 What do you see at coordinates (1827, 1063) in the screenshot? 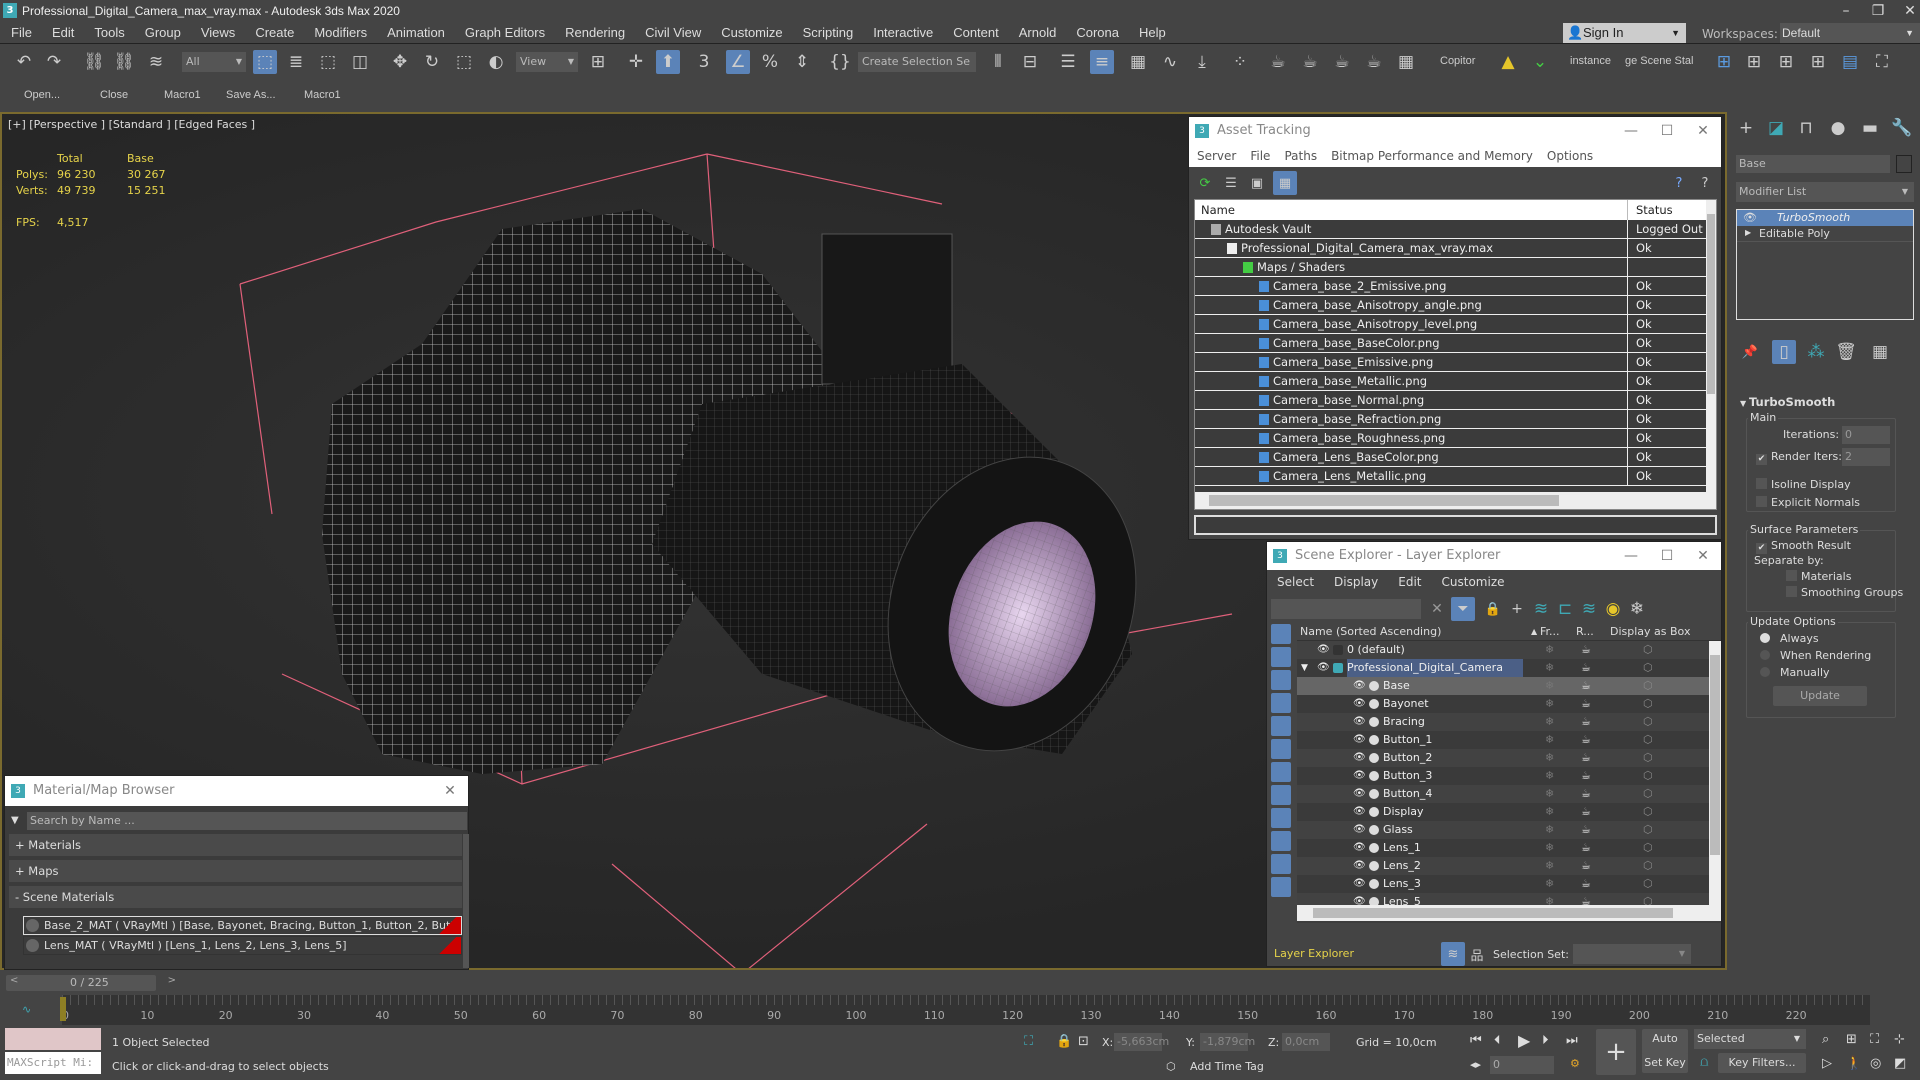
I see `field-of-view-icon: ▷` at bounding box center [1827, 1063].